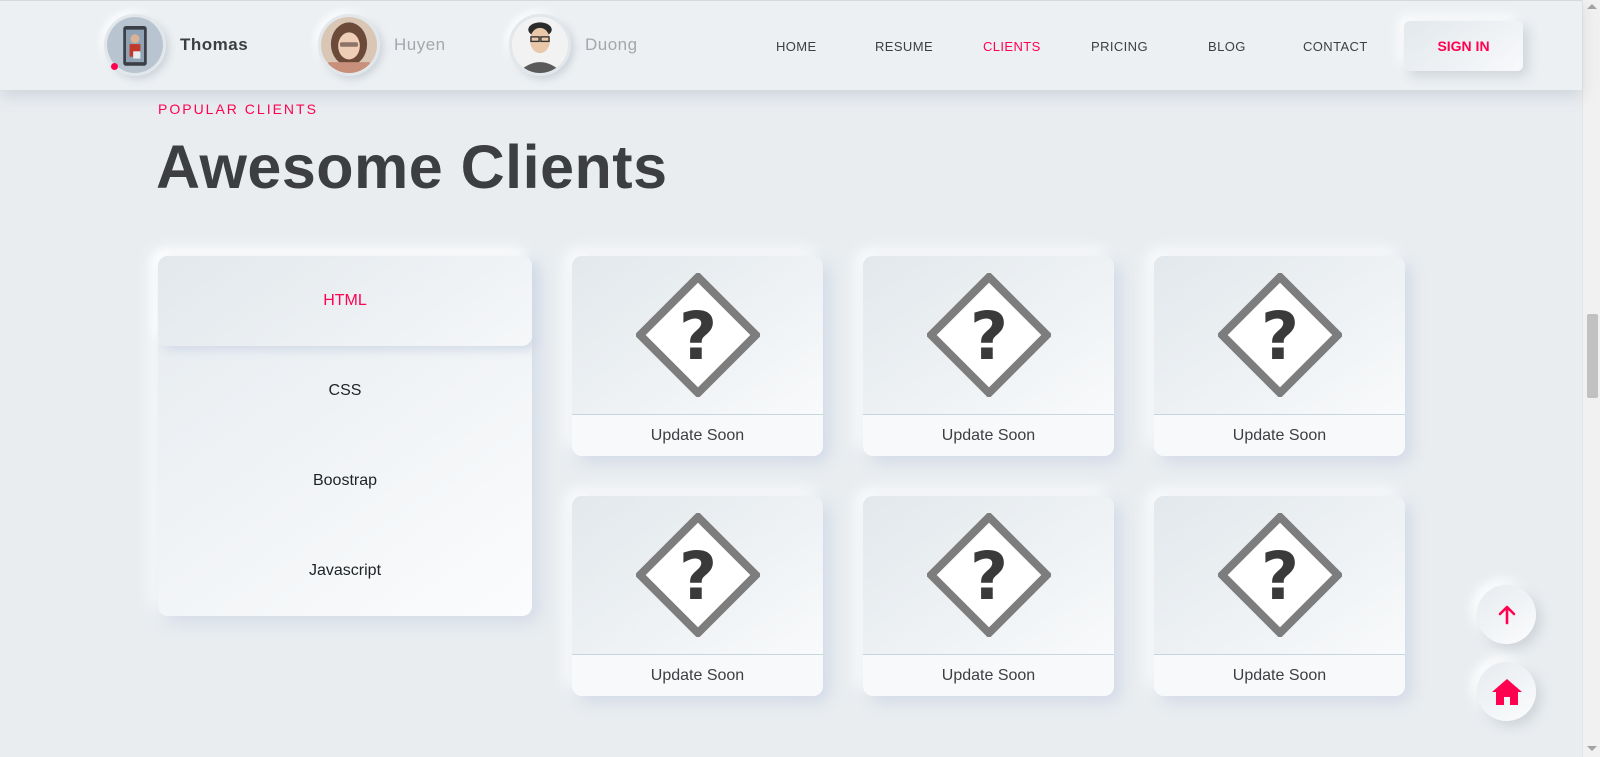 Image resolution: width=1600 pixels, height=757 pixels. I want to click on avatar-huyen, so click(349, 45).